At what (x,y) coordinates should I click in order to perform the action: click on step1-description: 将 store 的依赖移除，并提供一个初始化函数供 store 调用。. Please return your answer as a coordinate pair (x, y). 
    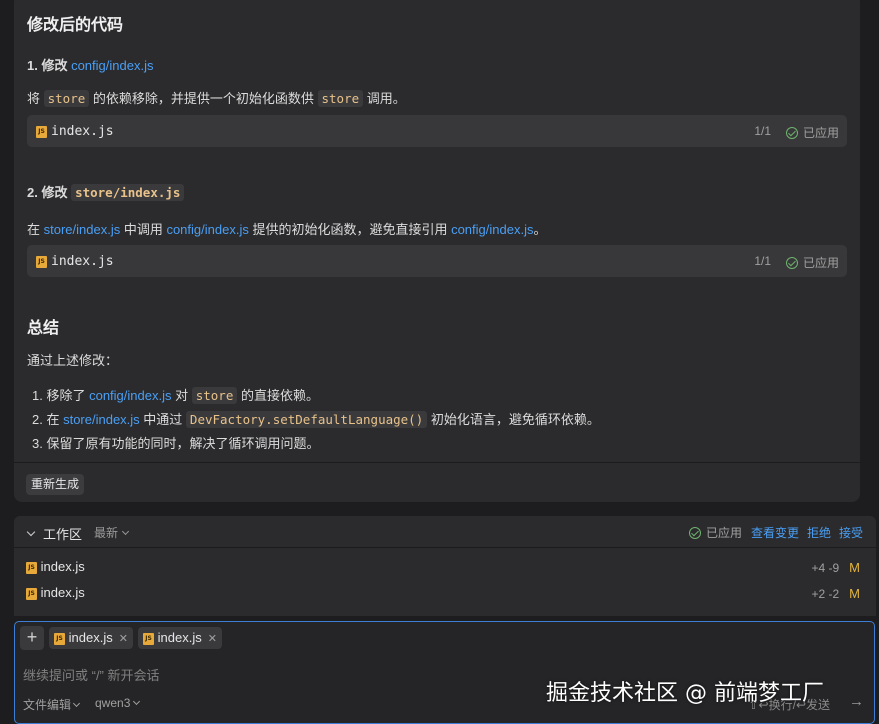
    Looking at the image, I should click on (216, 98).